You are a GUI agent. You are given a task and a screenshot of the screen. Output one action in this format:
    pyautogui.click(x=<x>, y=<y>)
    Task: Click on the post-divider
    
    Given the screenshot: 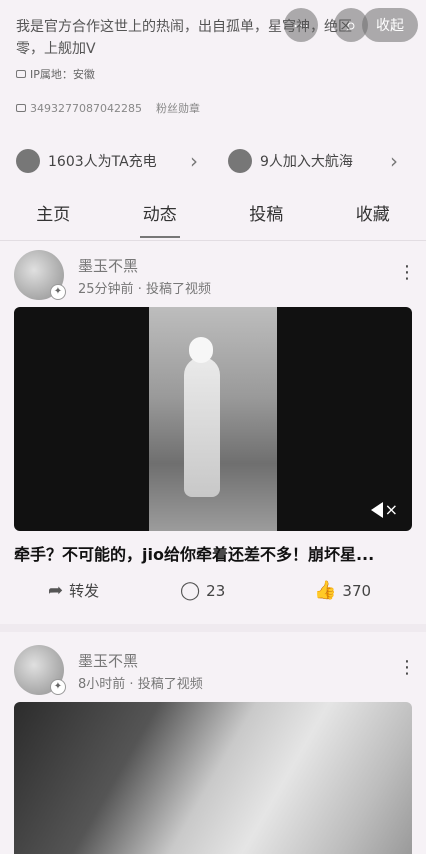 What is the action you would take?
    pyautogui.click(x=213, y=628)
    